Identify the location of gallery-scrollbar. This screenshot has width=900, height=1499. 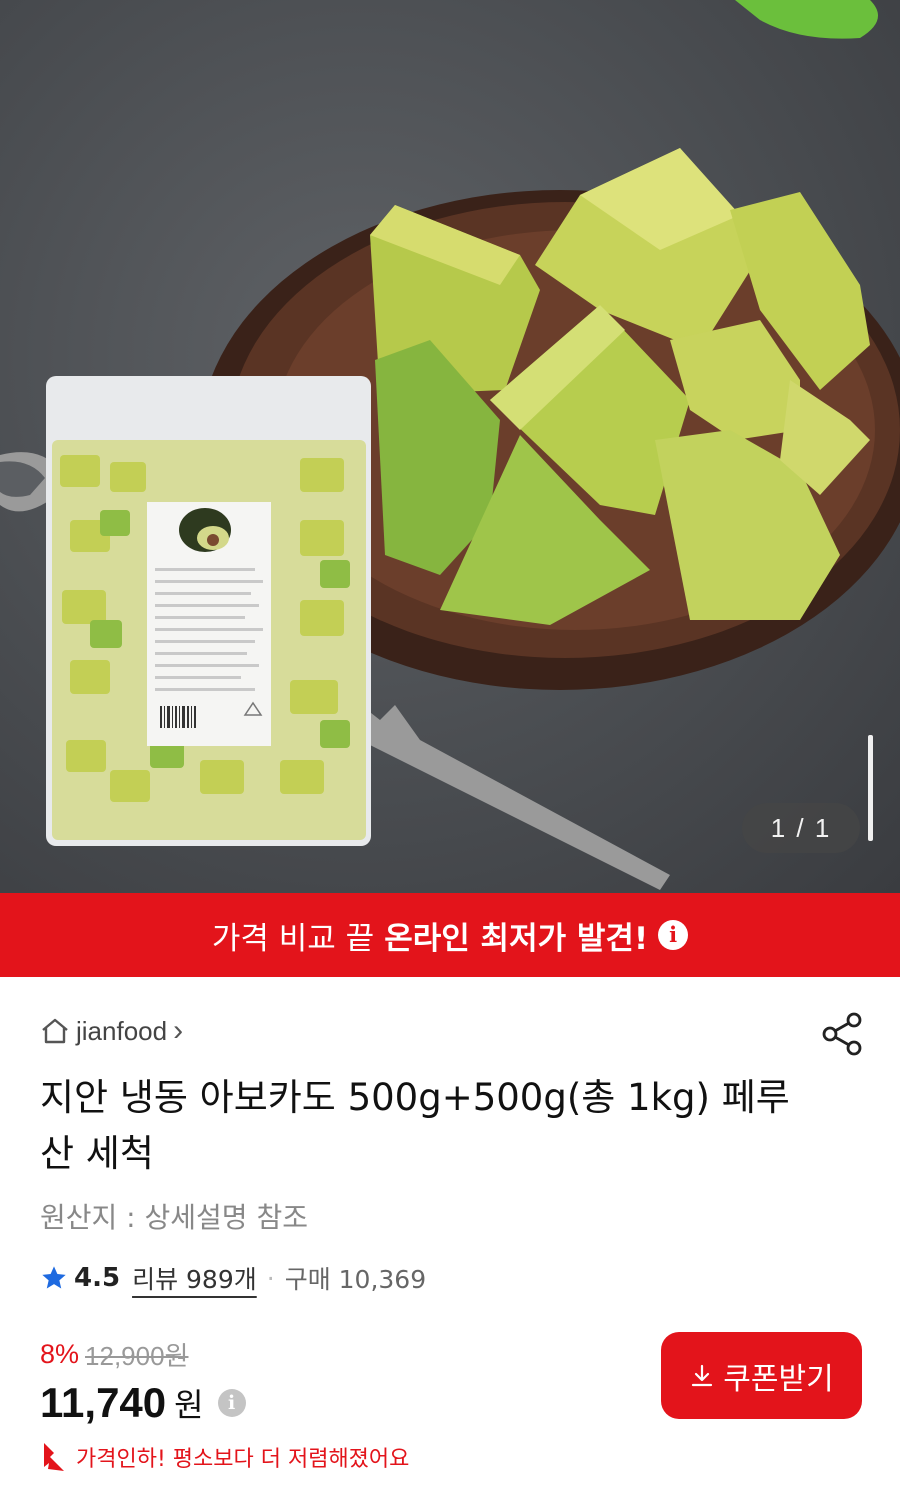
(870, 788).